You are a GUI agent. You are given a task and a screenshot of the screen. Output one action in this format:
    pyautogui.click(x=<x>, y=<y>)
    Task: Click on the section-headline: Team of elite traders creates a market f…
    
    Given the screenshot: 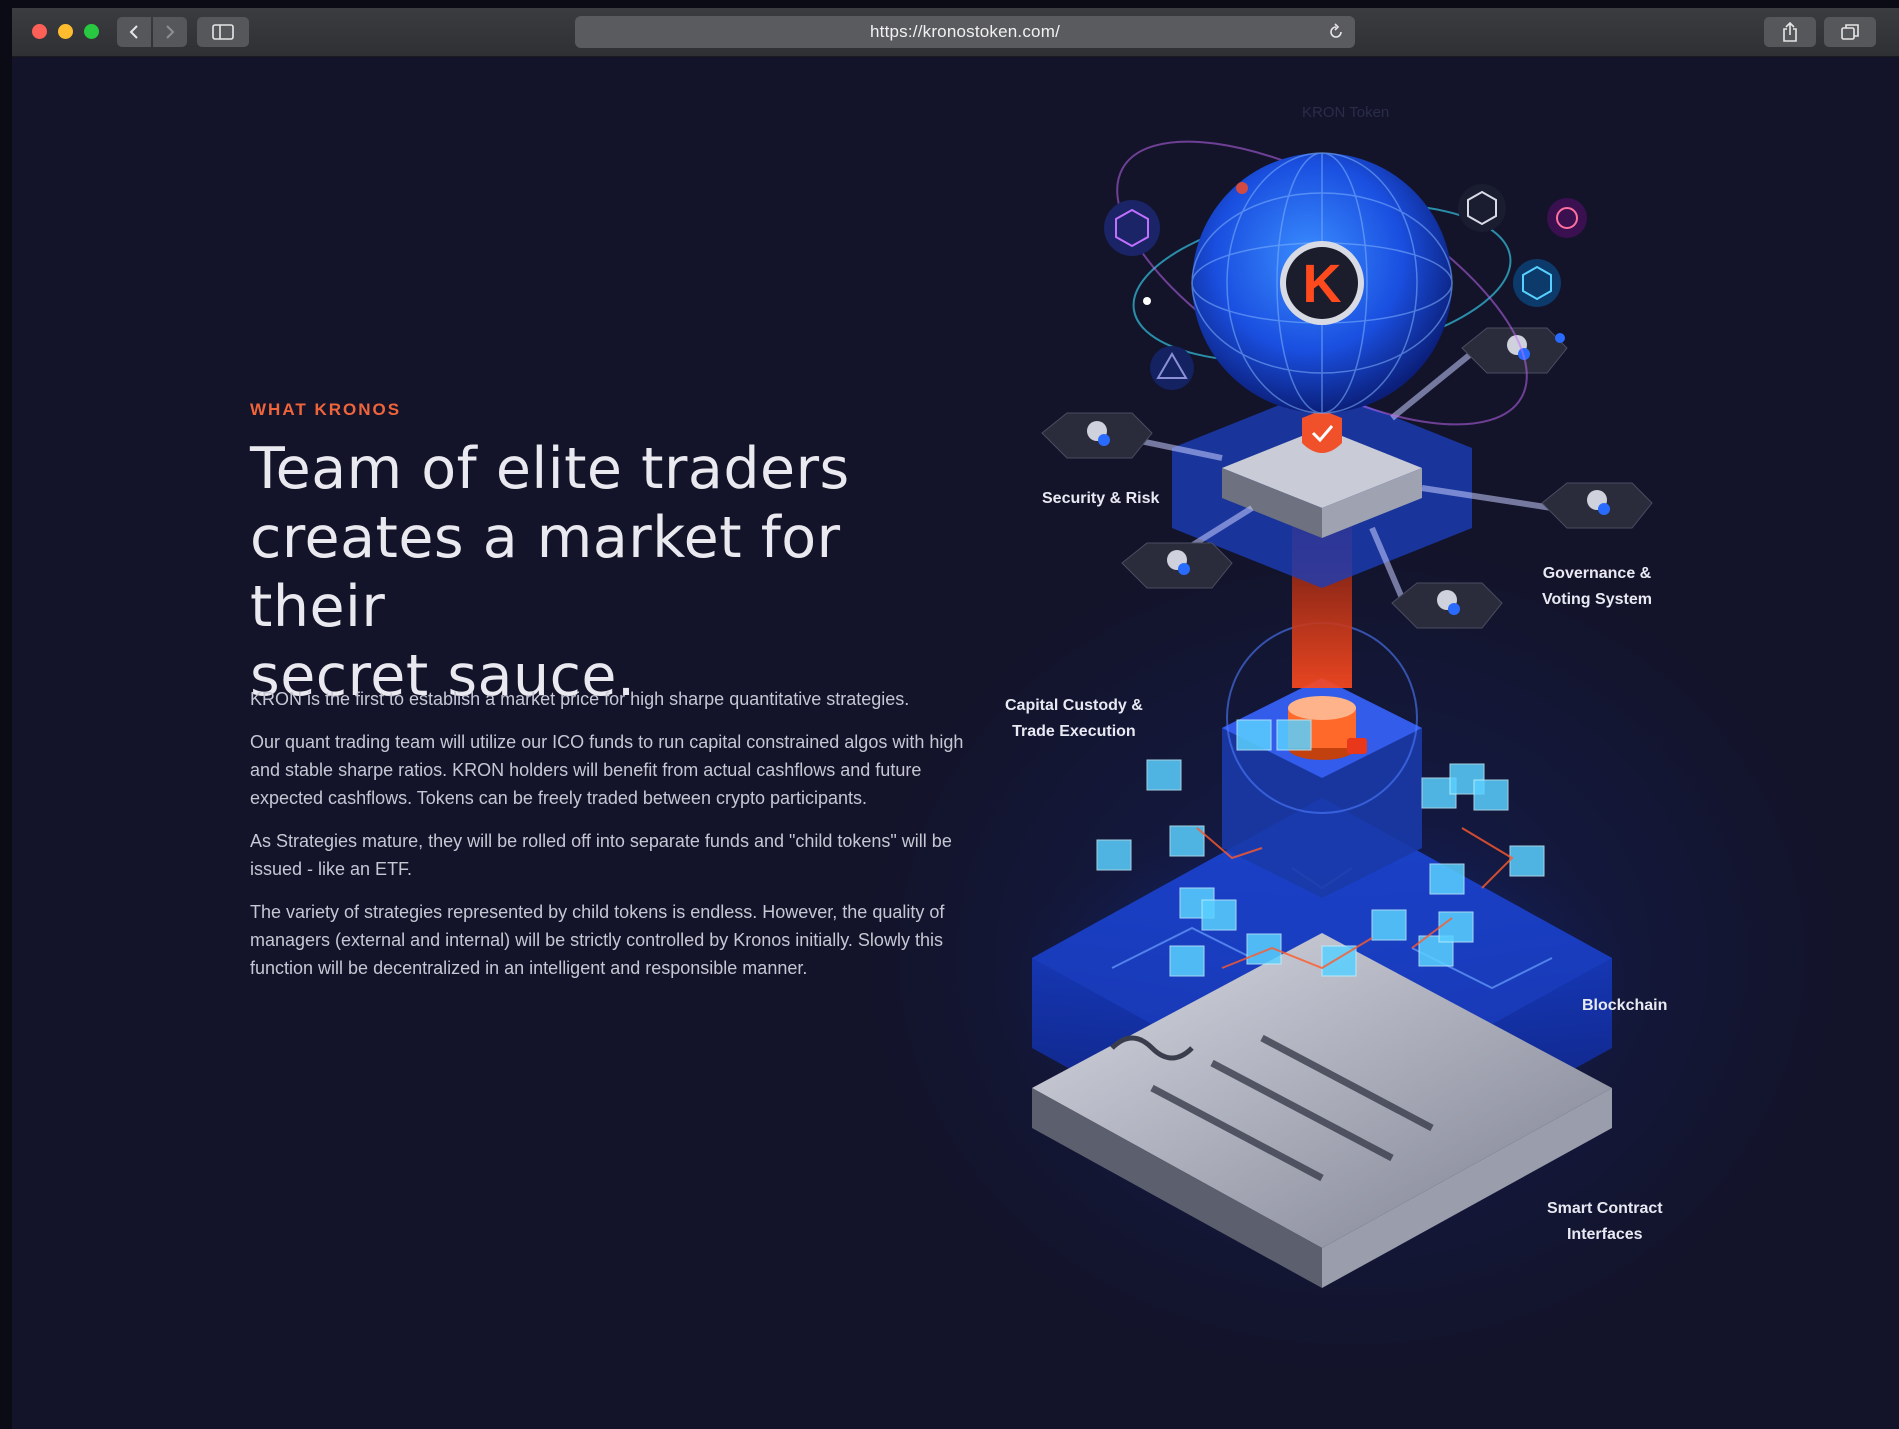 What is the action you would take?
    pyautogui.click(x=610, y=573)
    